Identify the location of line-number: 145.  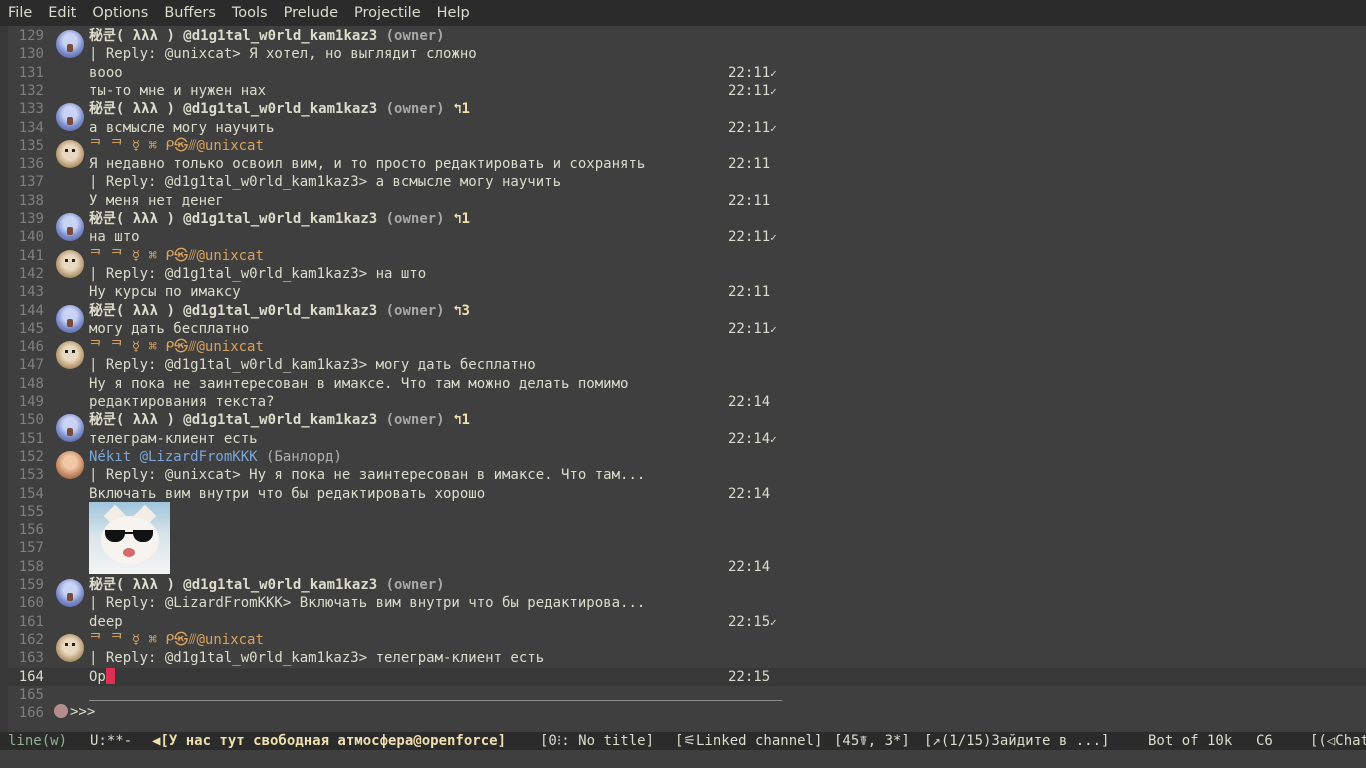
(31, 328).